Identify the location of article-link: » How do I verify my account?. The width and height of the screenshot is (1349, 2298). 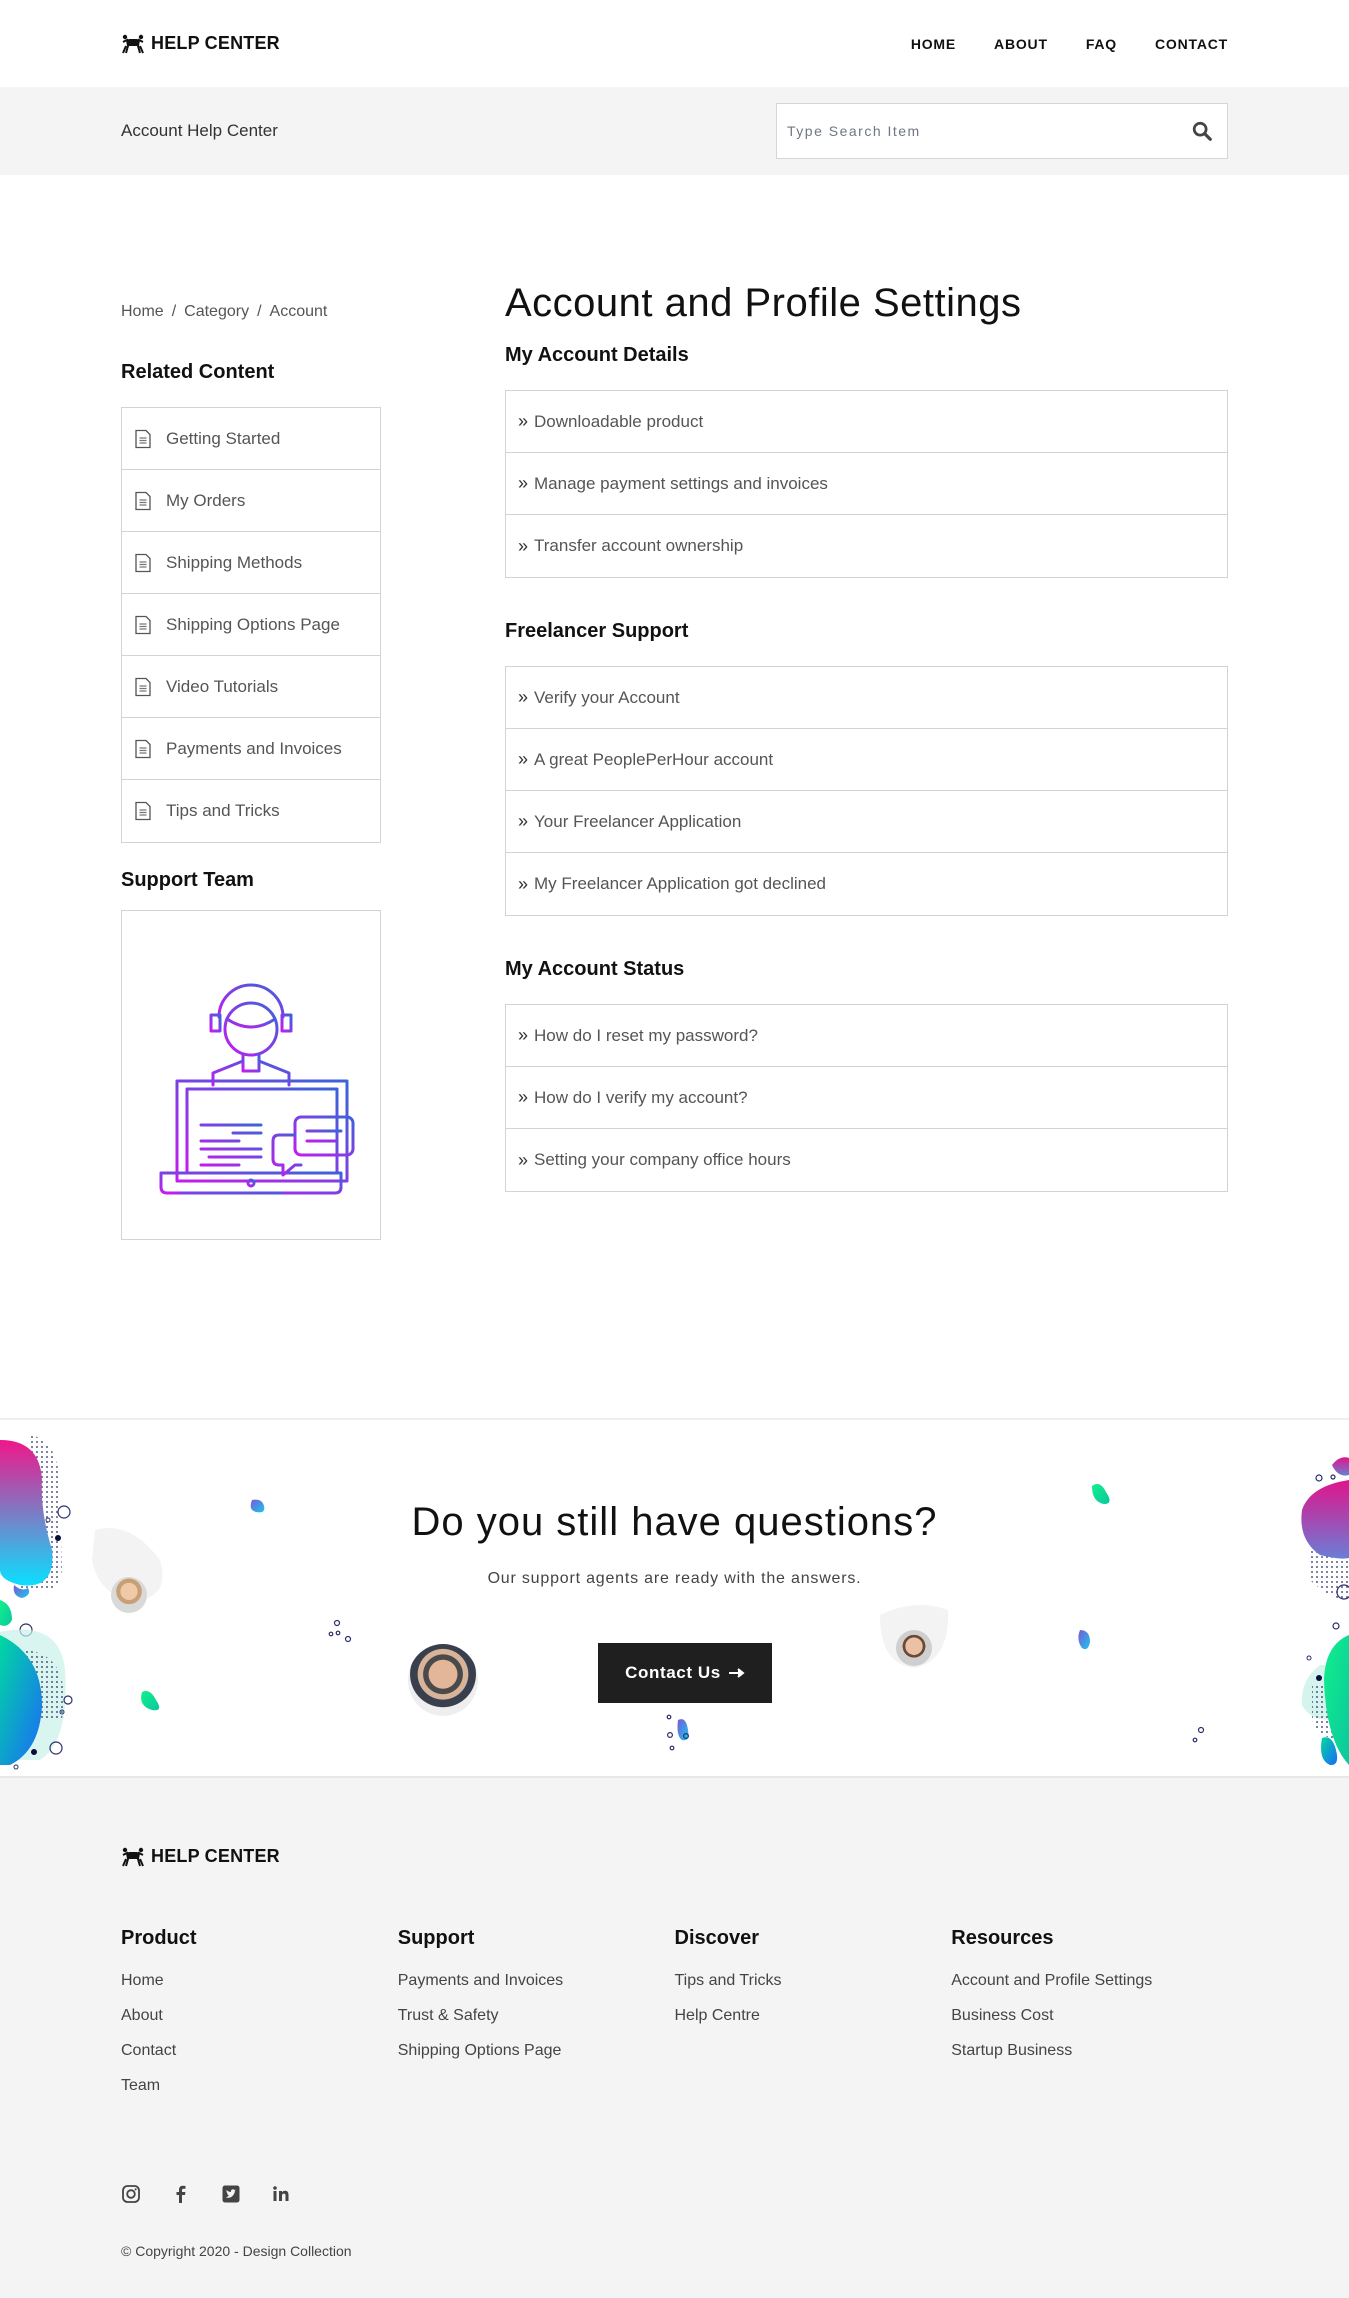
(866, 1098).